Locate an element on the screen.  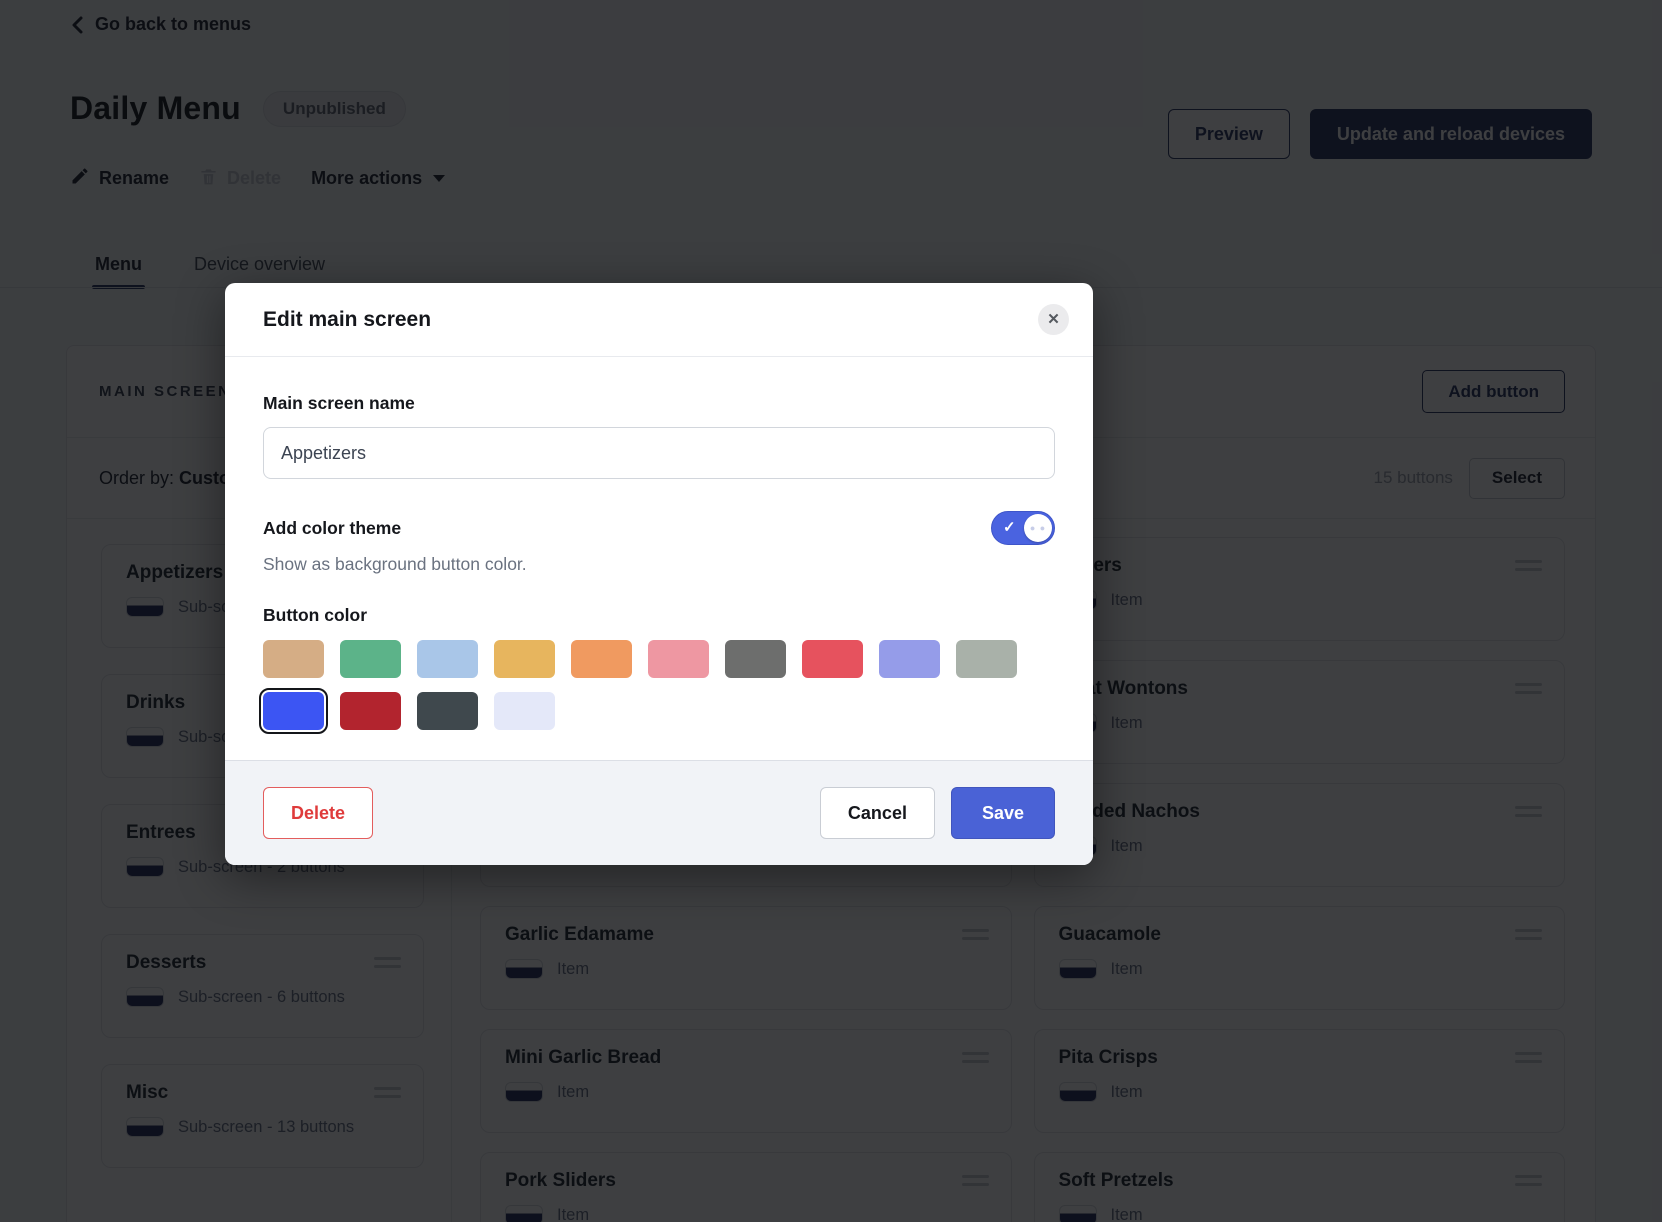
color-theme-label: Add color theme is located at coordinates (332, 527).